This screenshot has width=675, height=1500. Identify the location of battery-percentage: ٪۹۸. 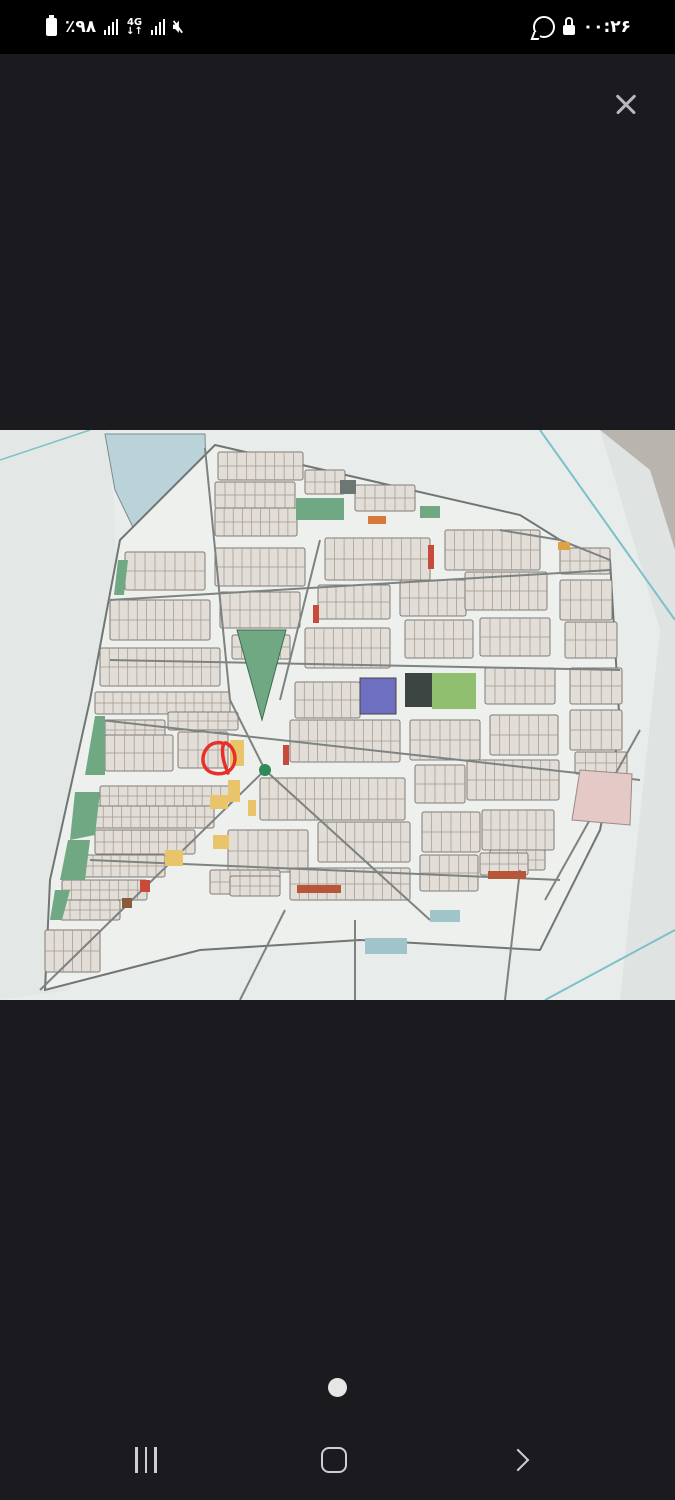
(81, 27).